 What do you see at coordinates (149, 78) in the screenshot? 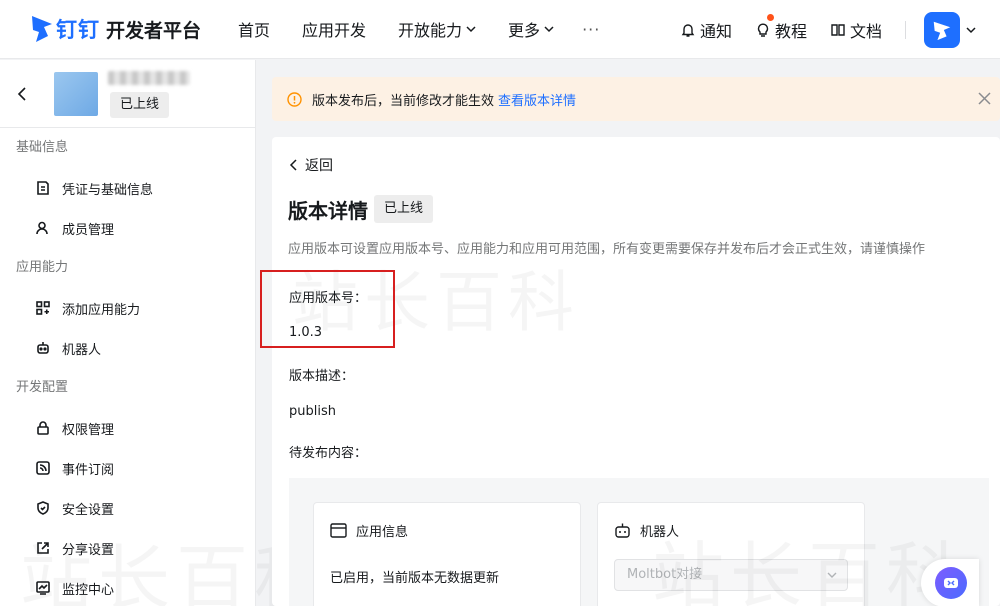
I see `app-name-redacted` at bounding box center [149, 78].